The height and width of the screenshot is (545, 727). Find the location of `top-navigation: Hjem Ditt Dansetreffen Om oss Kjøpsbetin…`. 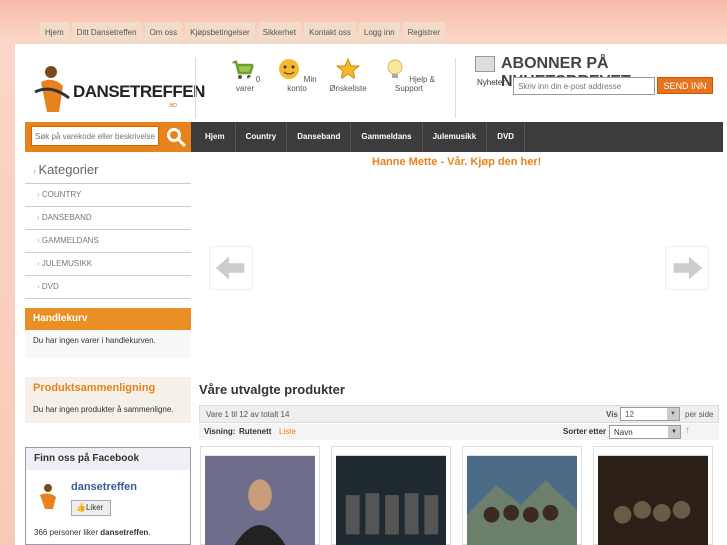

top-navigation: Hjem Ditt Dansetreffen Om oss Kjøpsbetin… is located at coordinates (243, 33).